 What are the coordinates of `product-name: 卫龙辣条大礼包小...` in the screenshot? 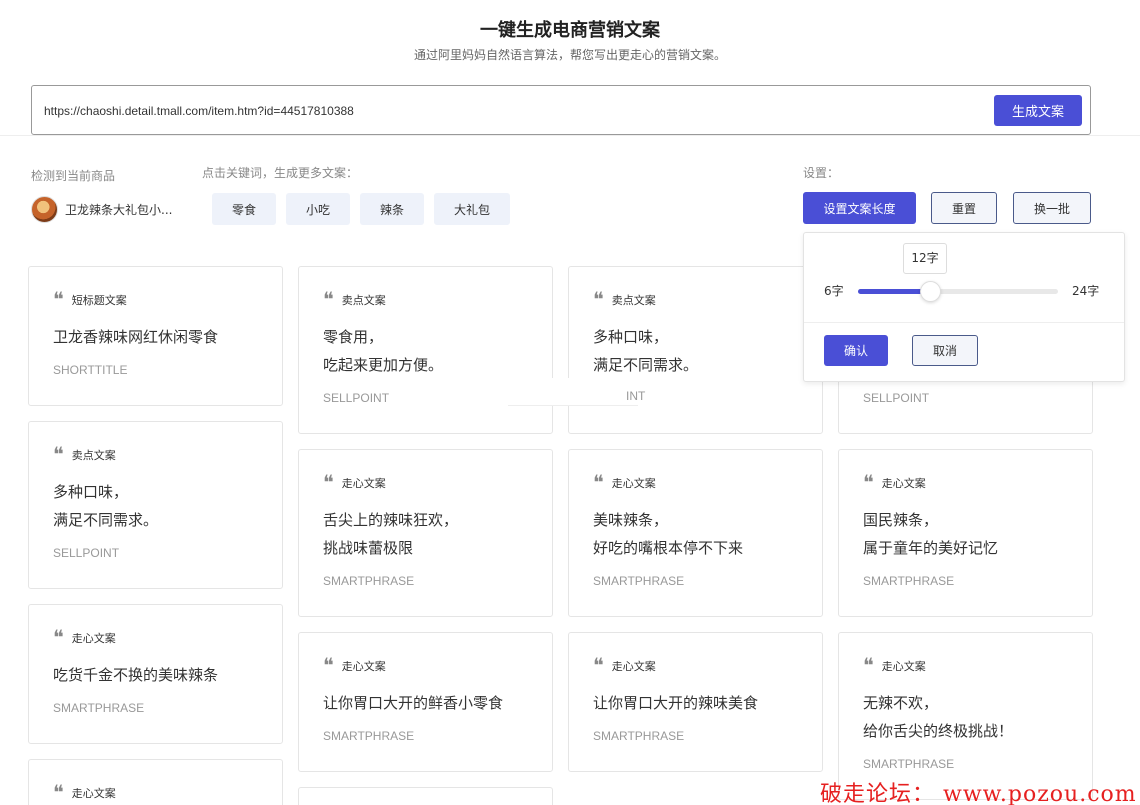 It's located at (119, 209).